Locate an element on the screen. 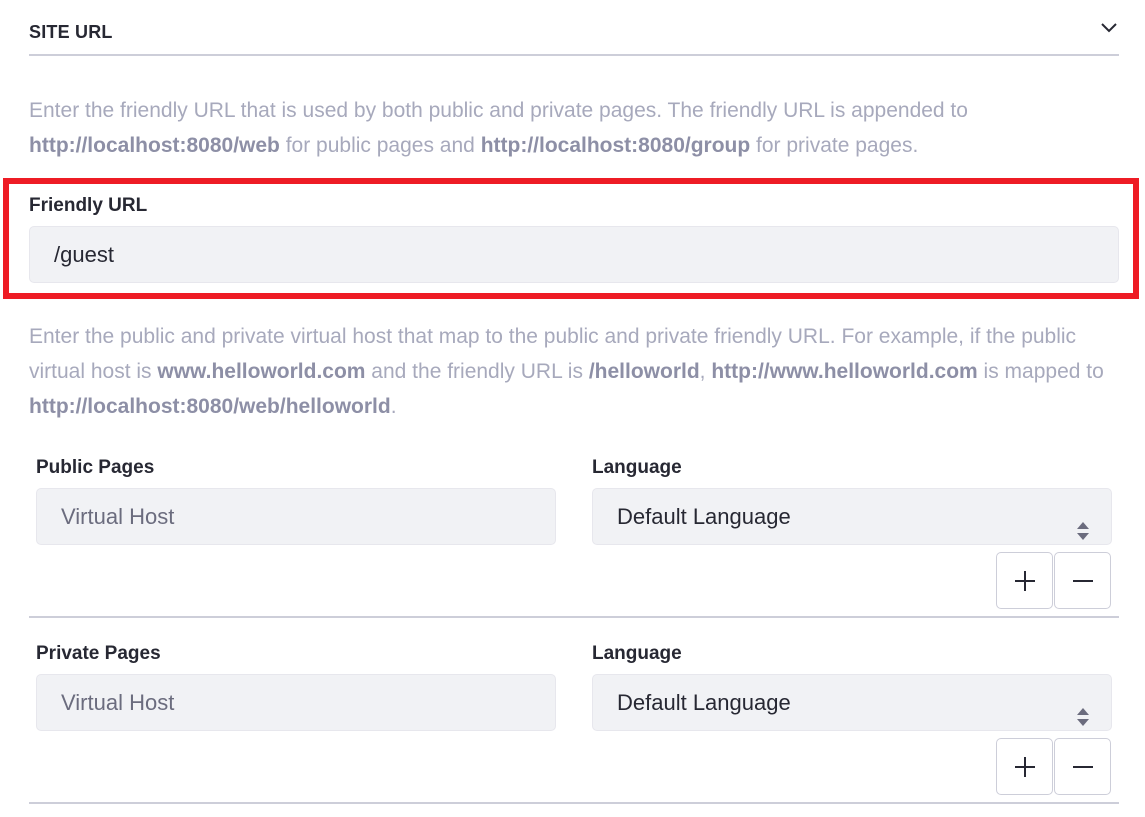 The image size is (1145, 817). site-url-section-header: SITE URL is located at coordinates (574, 28).